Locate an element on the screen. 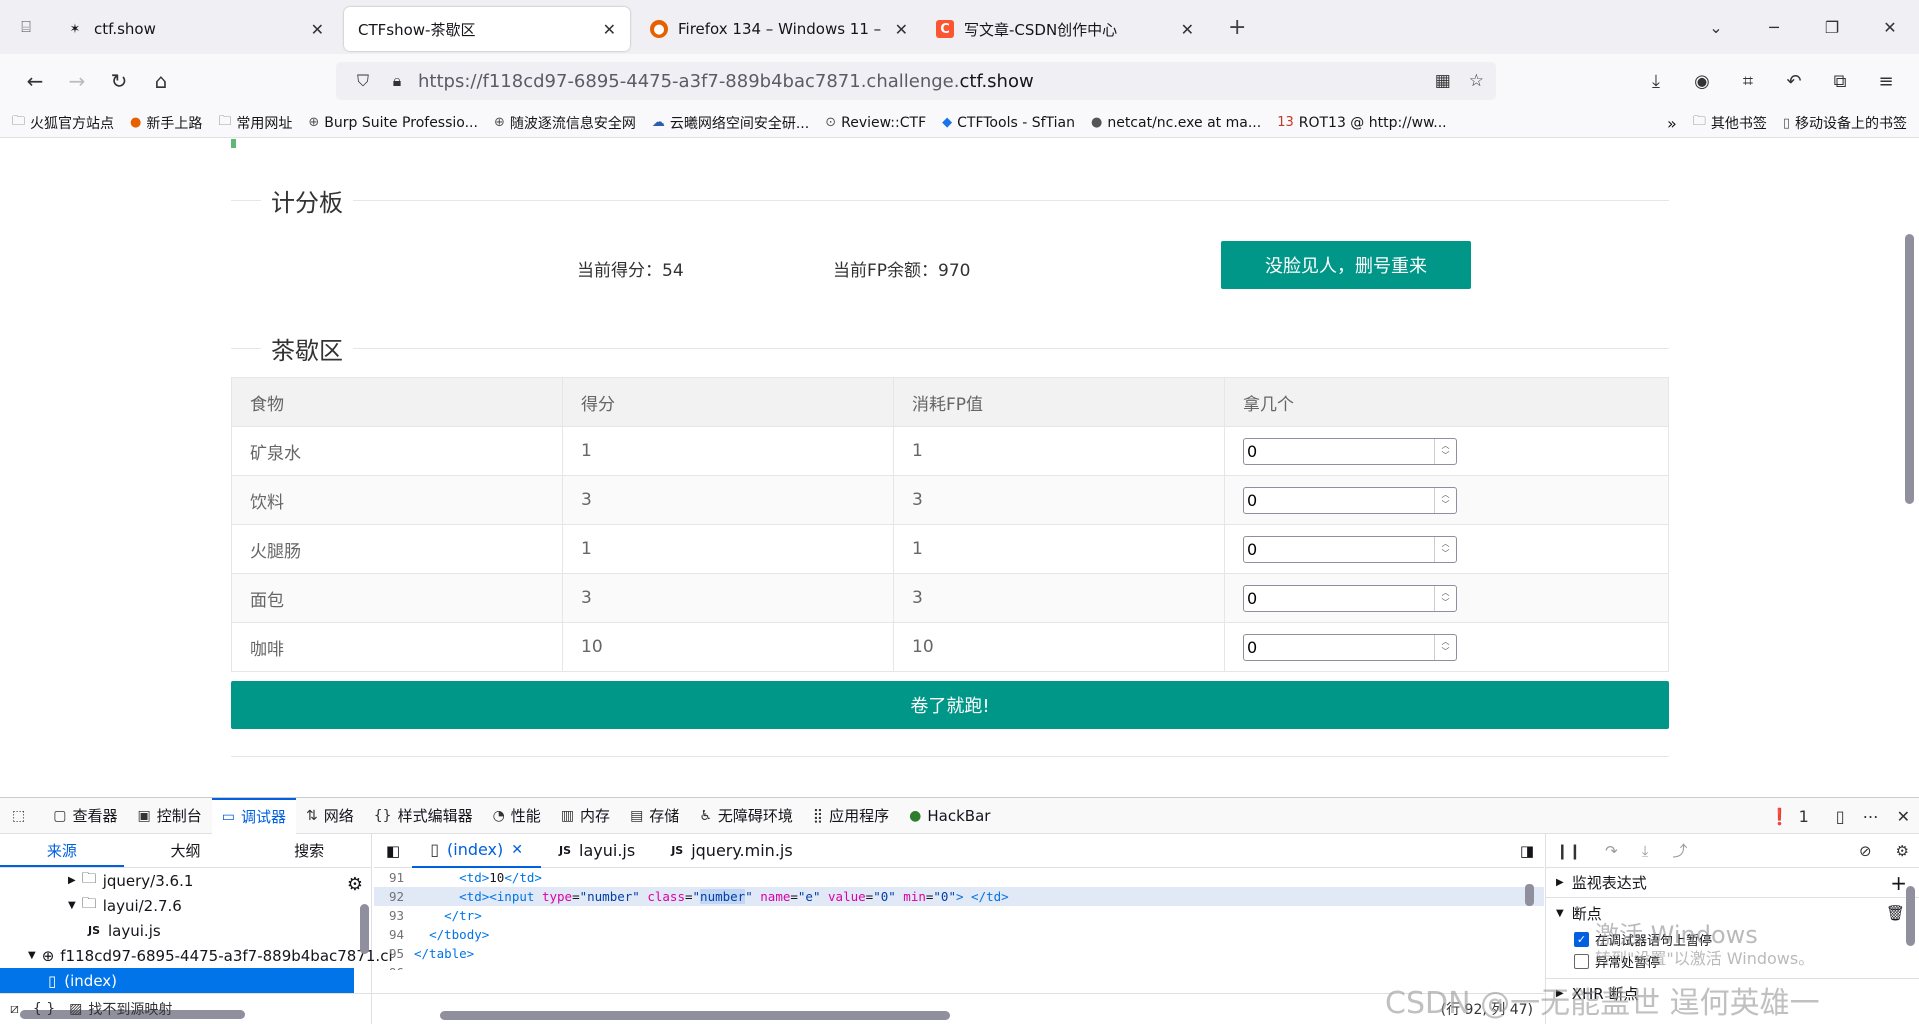  tab-debugger: ▭ 调试器 is located at coordinates (253, 815).